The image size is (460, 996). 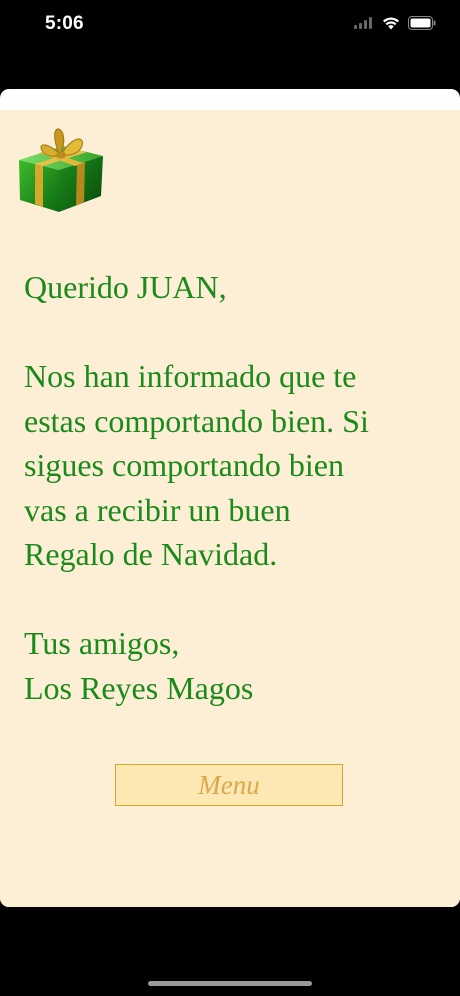 I want to click on wifi-icon, so click(x=391, y=23).